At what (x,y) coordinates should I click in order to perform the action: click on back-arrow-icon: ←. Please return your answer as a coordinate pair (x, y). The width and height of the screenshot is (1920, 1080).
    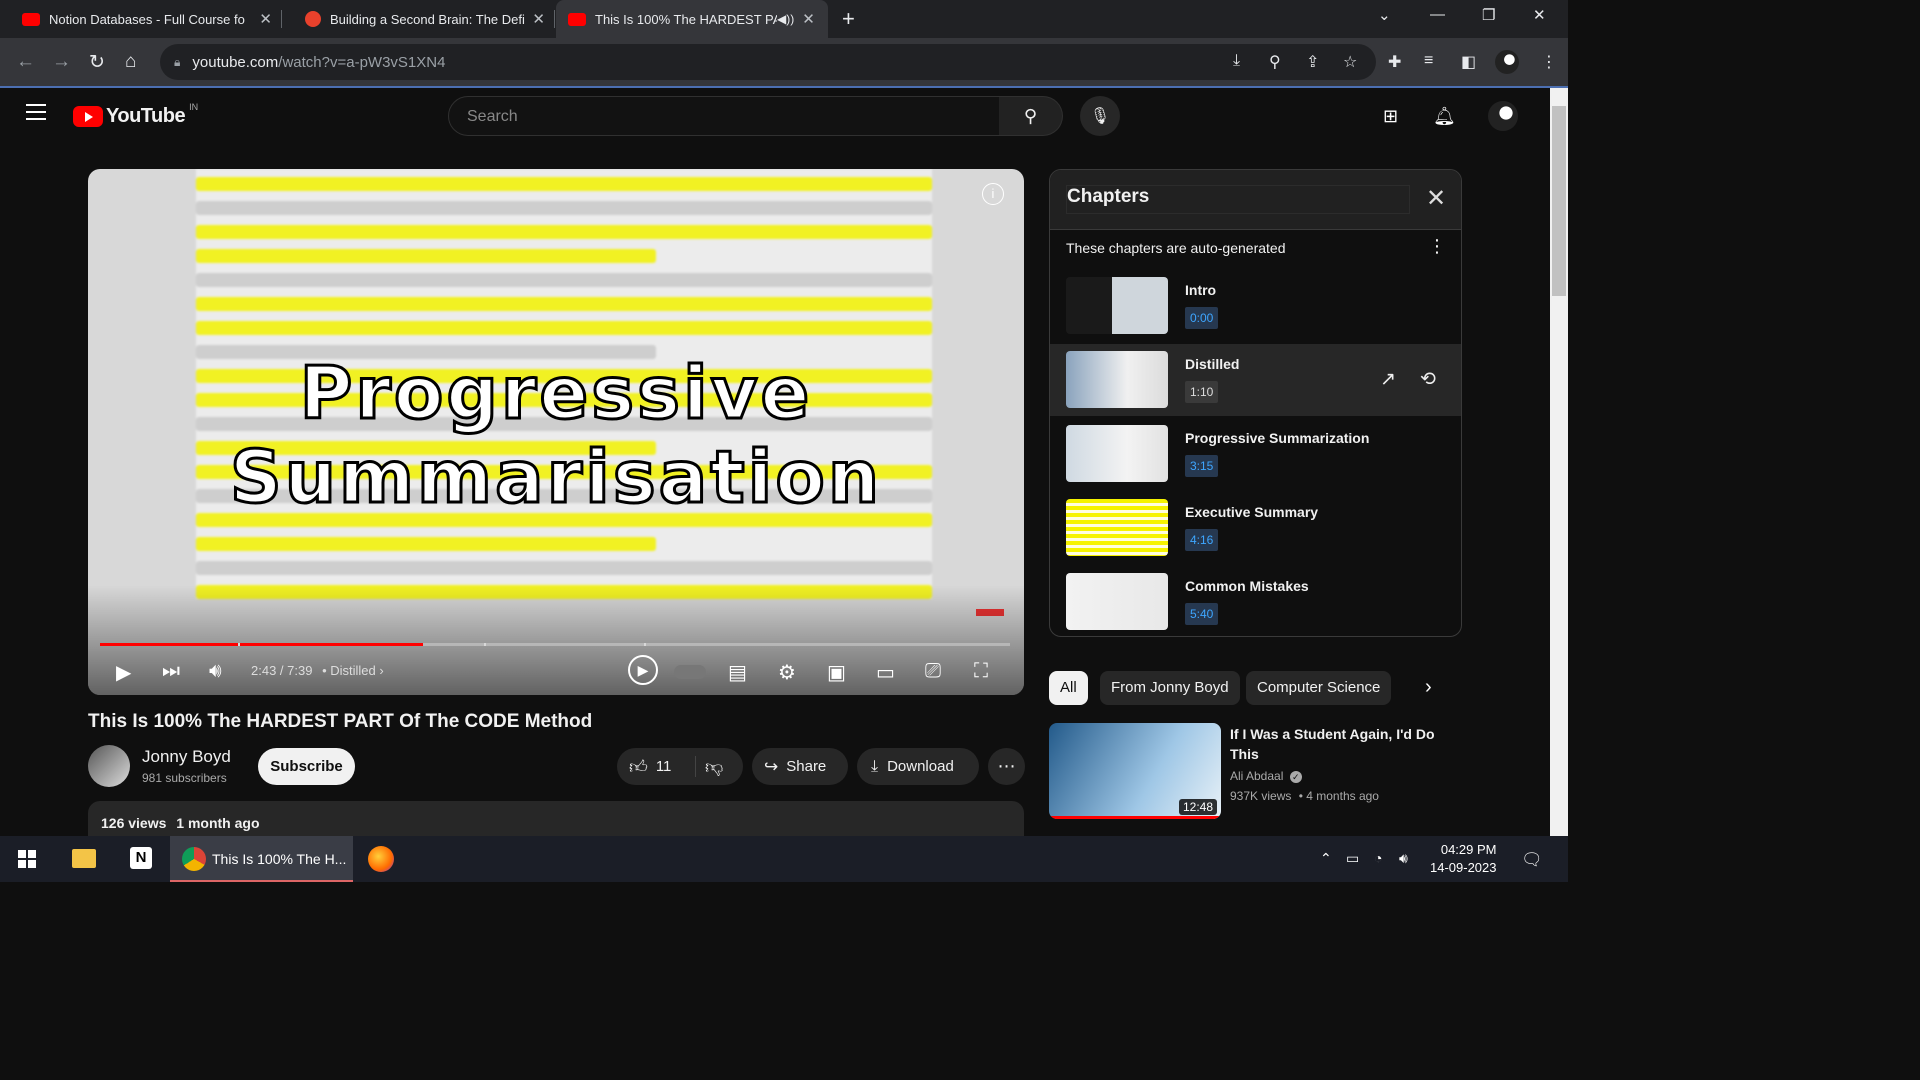
    Looking at the image, I should click on (25, 62).